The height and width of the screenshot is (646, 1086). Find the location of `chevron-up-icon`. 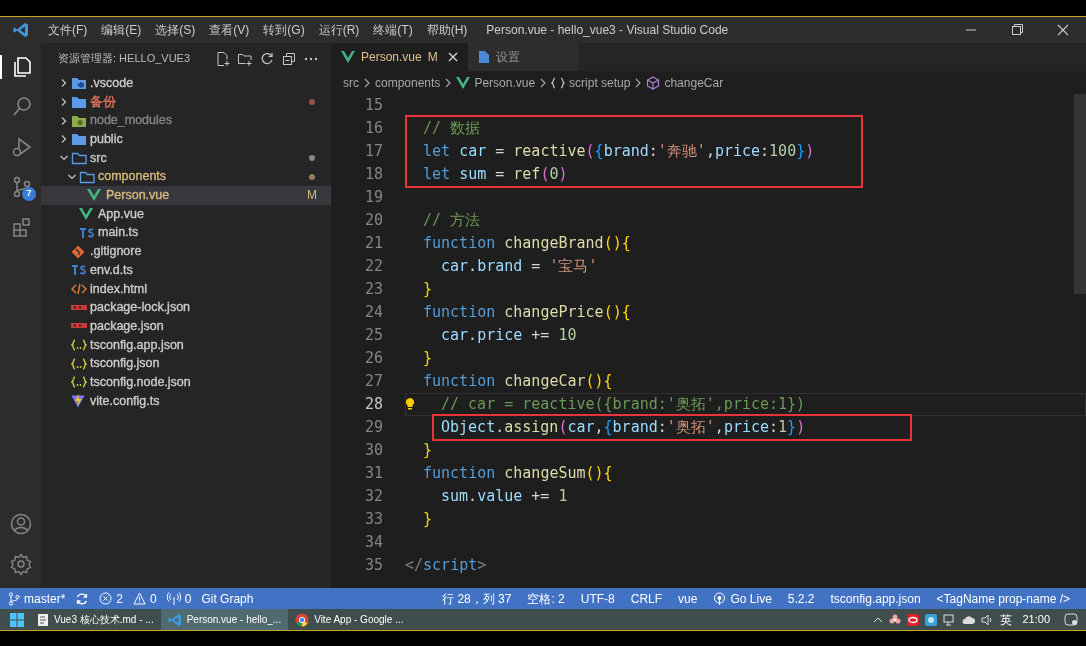

chevron-up-icon is located at coordinates (878, 619).